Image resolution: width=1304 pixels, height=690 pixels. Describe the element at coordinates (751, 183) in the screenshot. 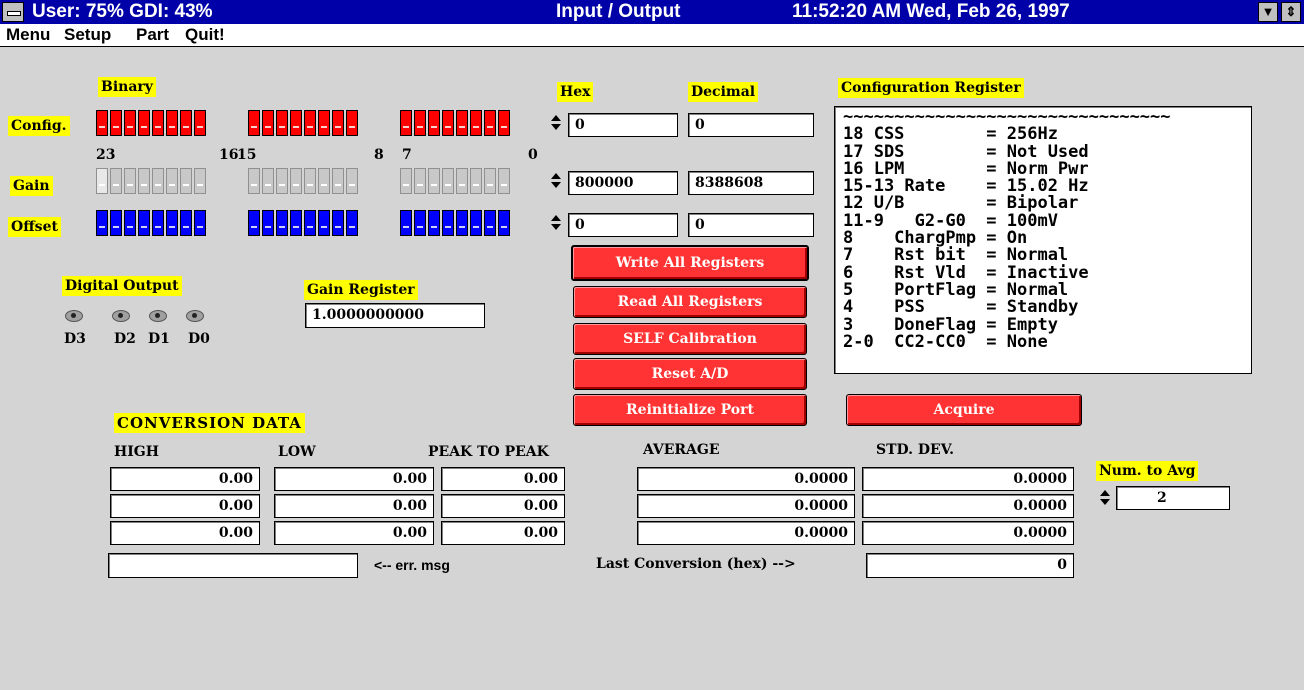

I see `gain-decimal-field: 8388608` at that location.